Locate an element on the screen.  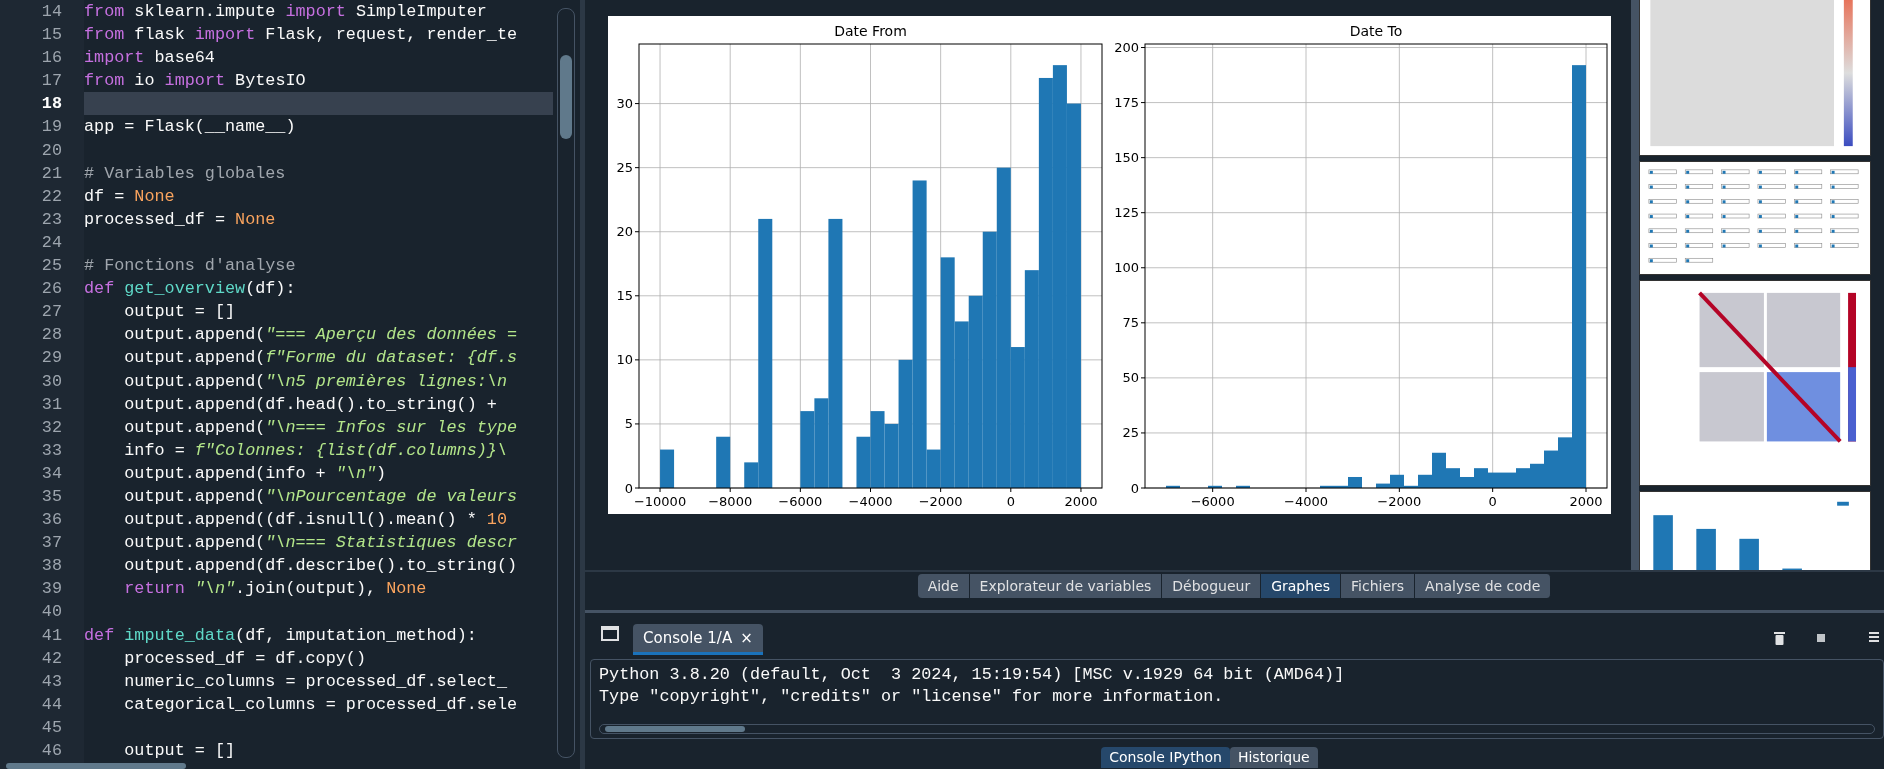
code-line: def impute_data(df, imputation_method): is located at coordinates (281, 635).